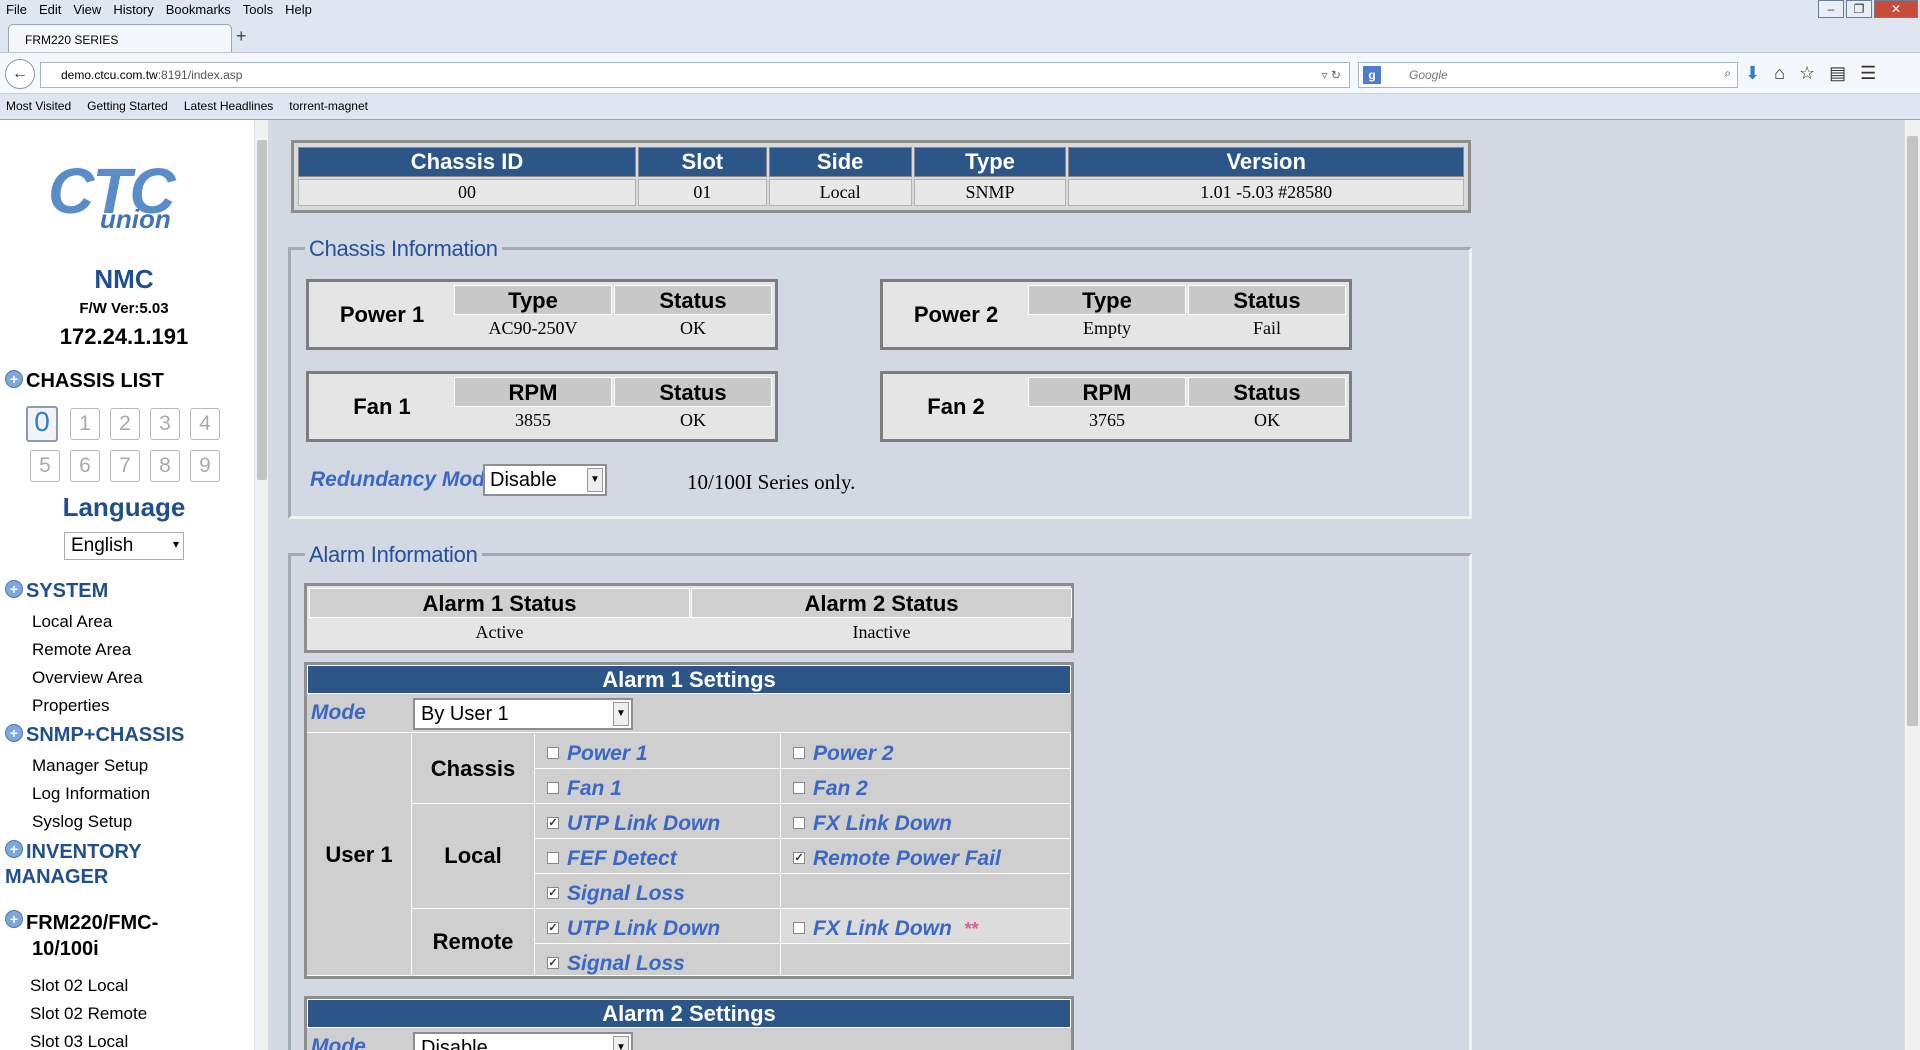  I want to click on new-tab-icon: +, so click(241, 36).